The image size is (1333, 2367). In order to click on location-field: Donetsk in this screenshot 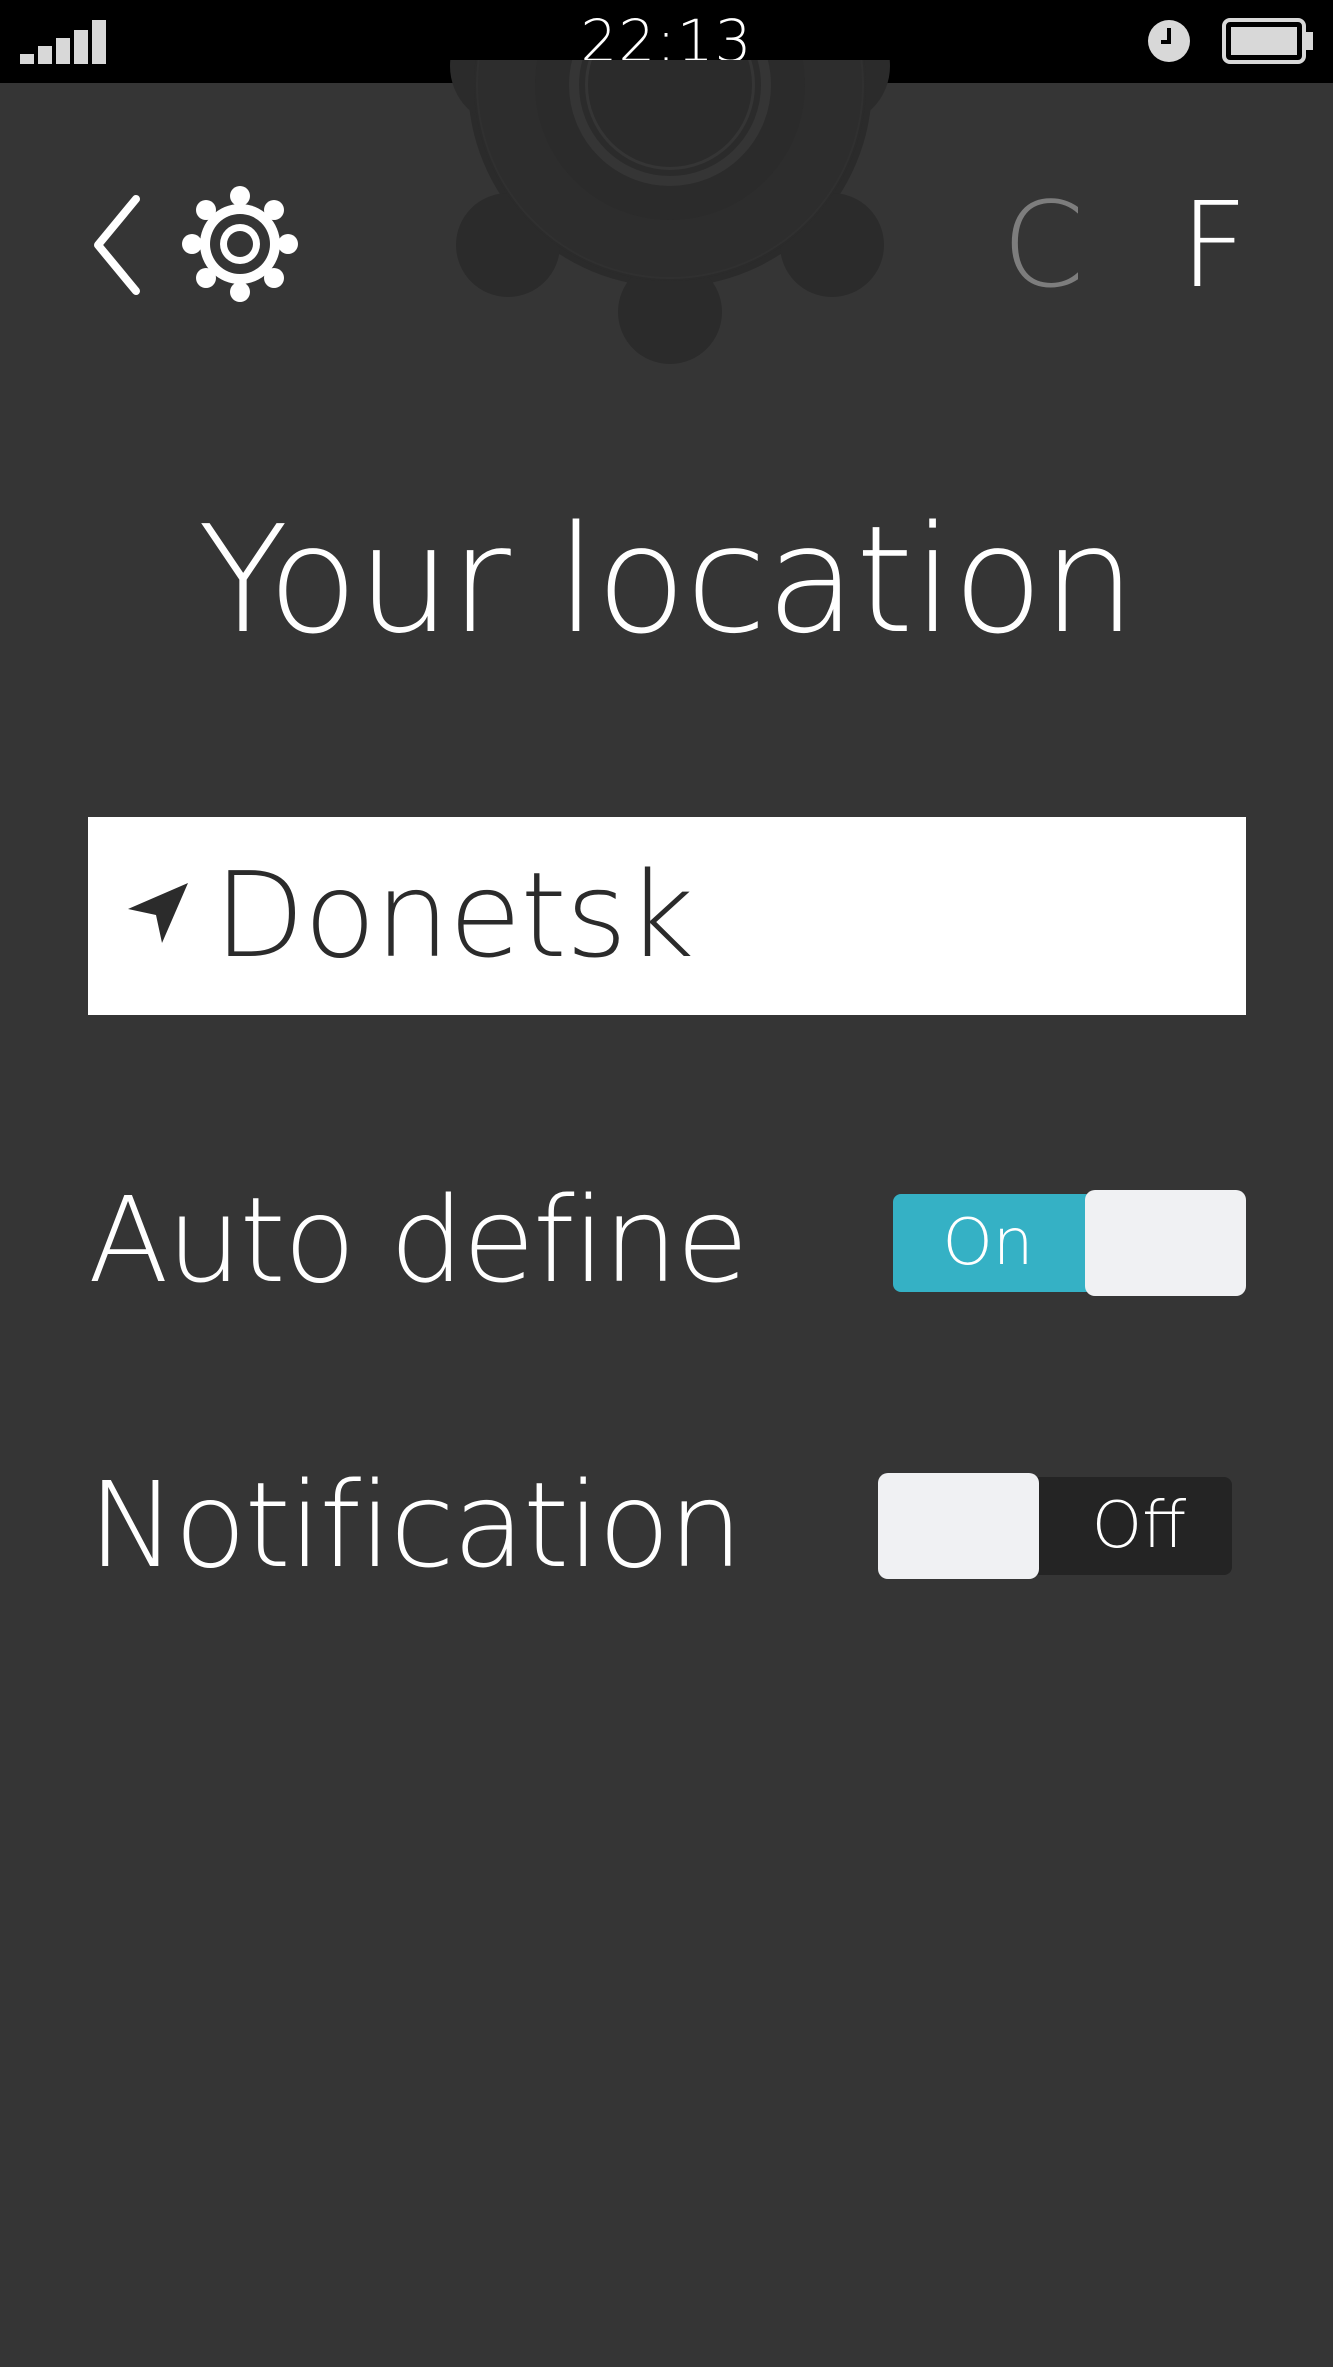, I will do `click(667, 916)`.